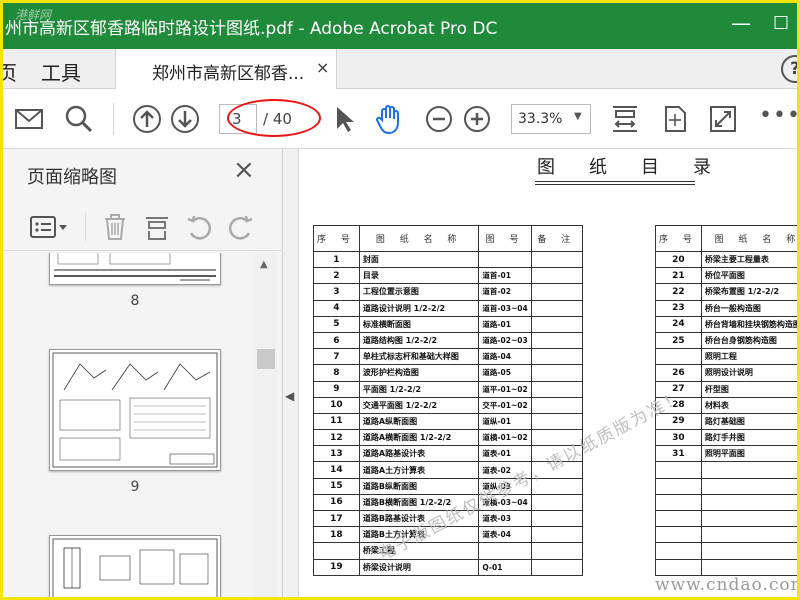 The height and width of the screenshot is (600, 800). Describe the element at coordinates (336, 357) in the screenshot. I see `table-cell: 7` at that location.